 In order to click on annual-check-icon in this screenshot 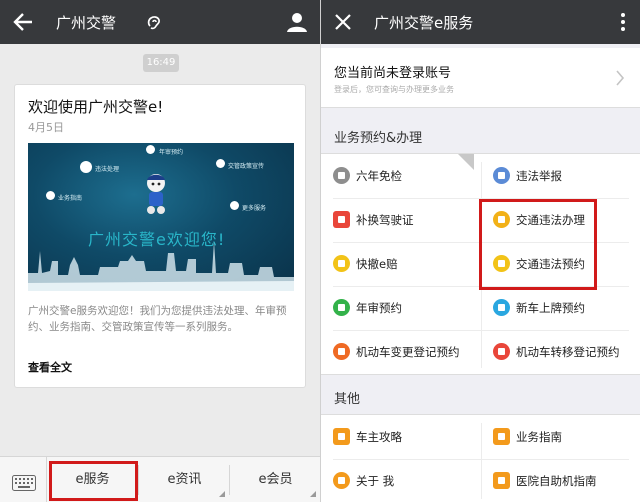, I will do `click(150, 149)`.